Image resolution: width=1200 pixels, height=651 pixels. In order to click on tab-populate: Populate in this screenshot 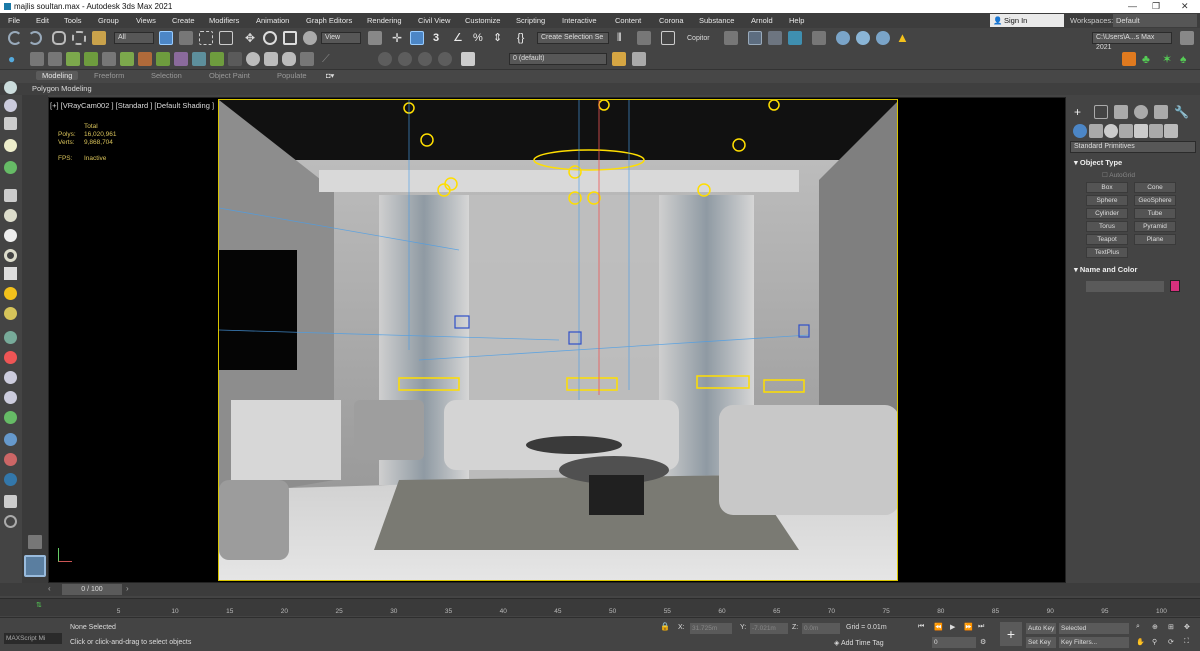, I will do `click(292, 75)`.